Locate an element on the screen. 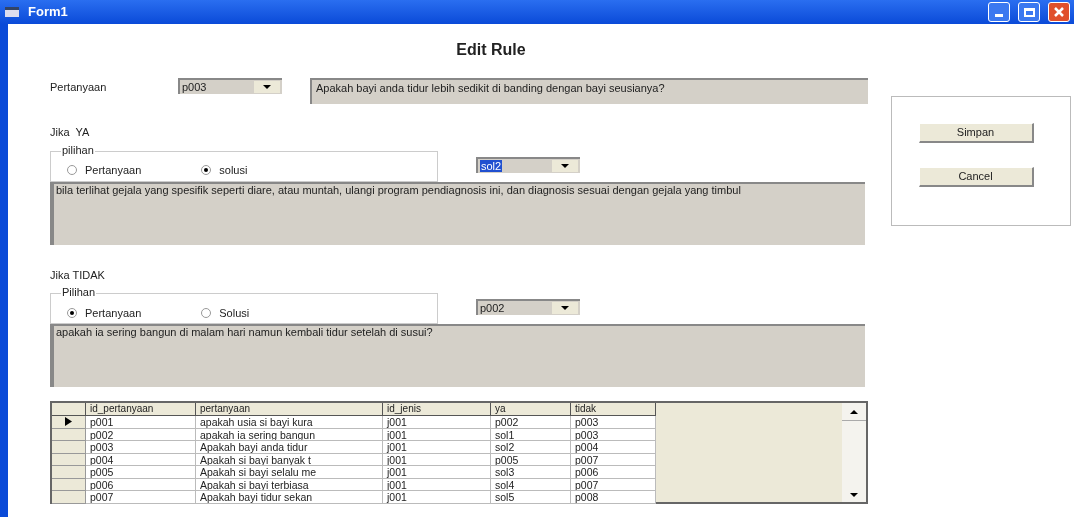 This screenshot has width=1074, height=517. table-cell: p006 is located at coordinates (613, 472).